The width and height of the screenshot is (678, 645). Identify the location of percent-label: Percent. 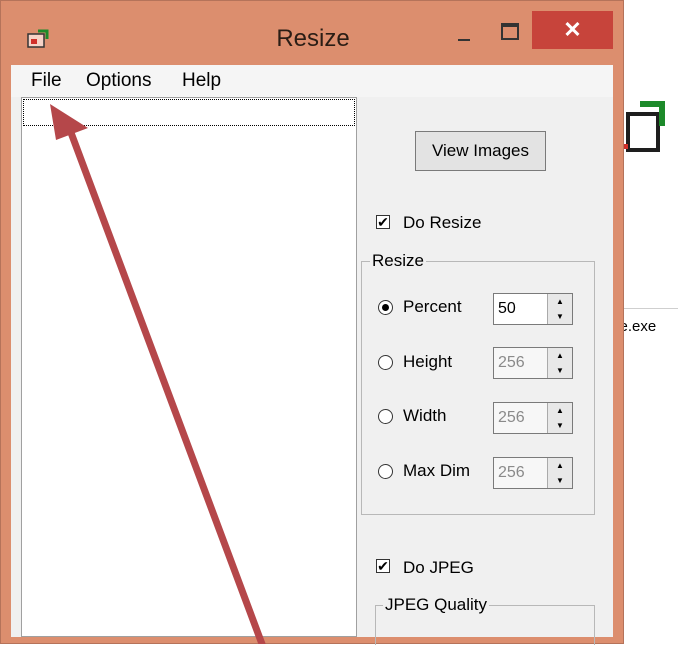
(432, 307).